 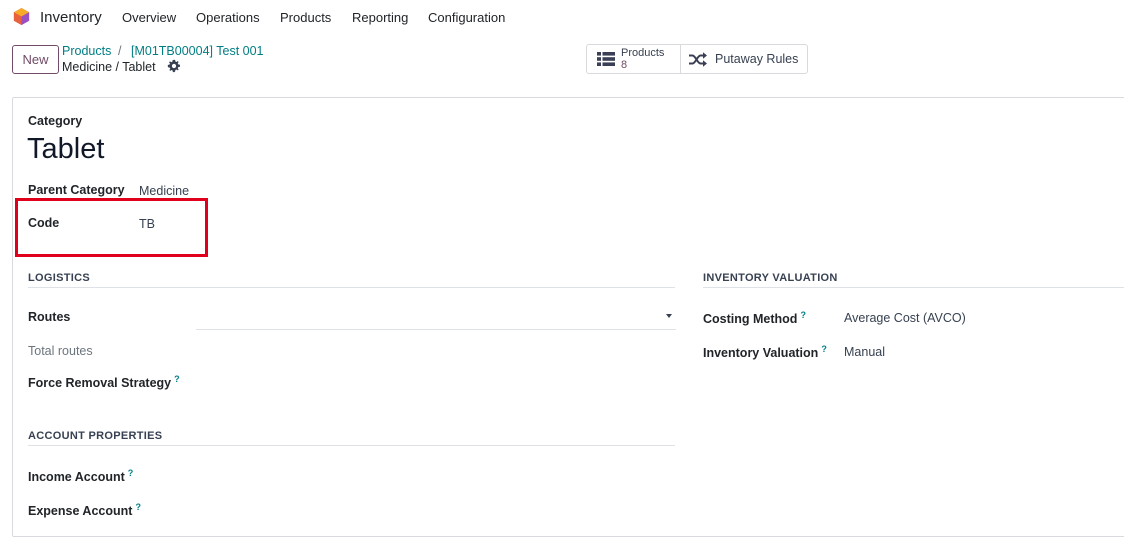 I want to click on parent-category-label: Parent Category, so click(x=76, y=190).